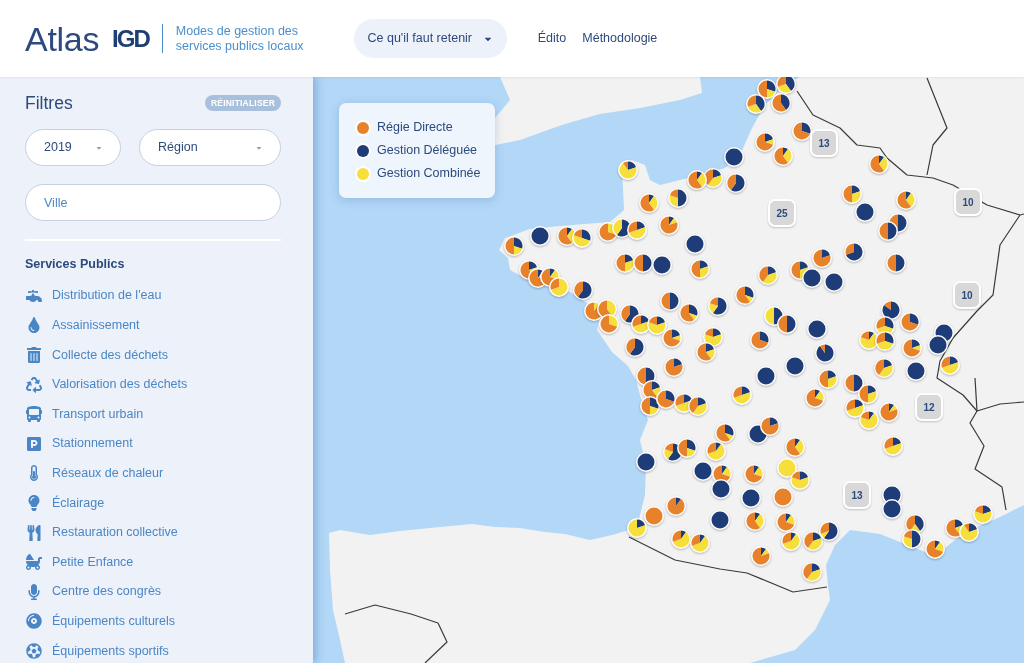 Image resolution: width=1024 pixels, height=663 pixels. What do you see at coordinates (552, 38) in the screenshot?
I see `nav-link: Édito` at bounding box center [552, 38].